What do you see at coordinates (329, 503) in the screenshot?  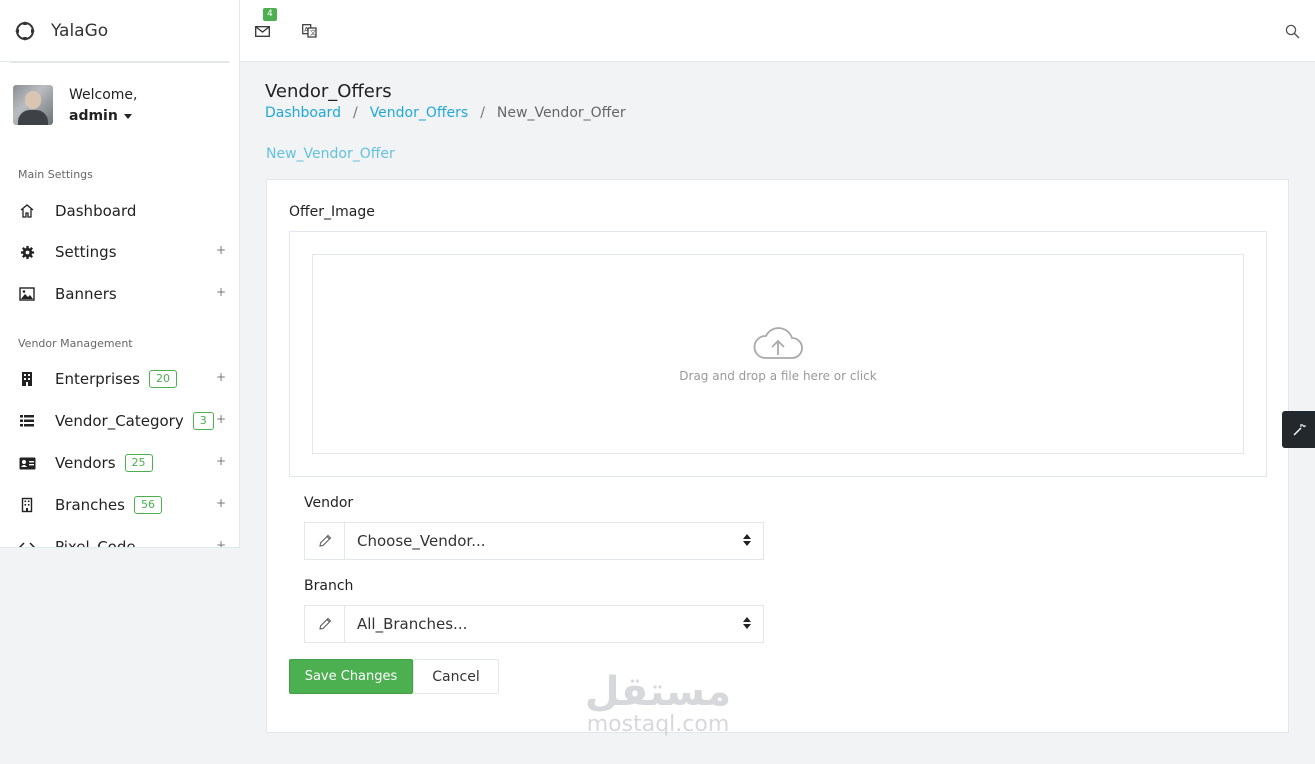 I see `vendor-label: Vendor` at bounding box center [329, 503].